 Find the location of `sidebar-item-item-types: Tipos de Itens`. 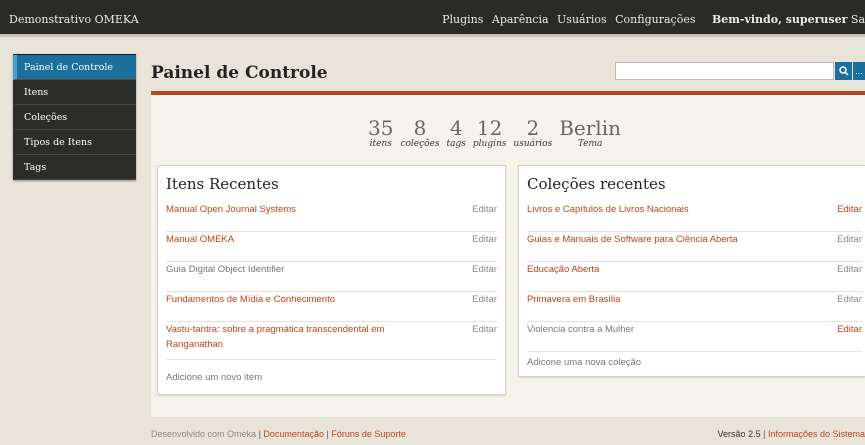

sidebar-item-item-types: Tipos de Itens is located at coordinates (74, 142).